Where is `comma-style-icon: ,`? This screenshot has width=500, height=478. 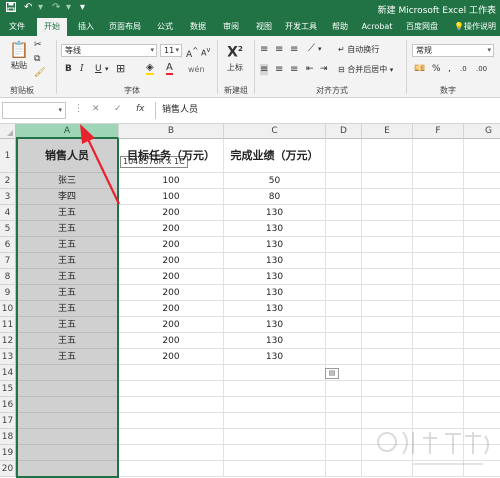
comma-style-icon: , is located at coordinates (449, 69).